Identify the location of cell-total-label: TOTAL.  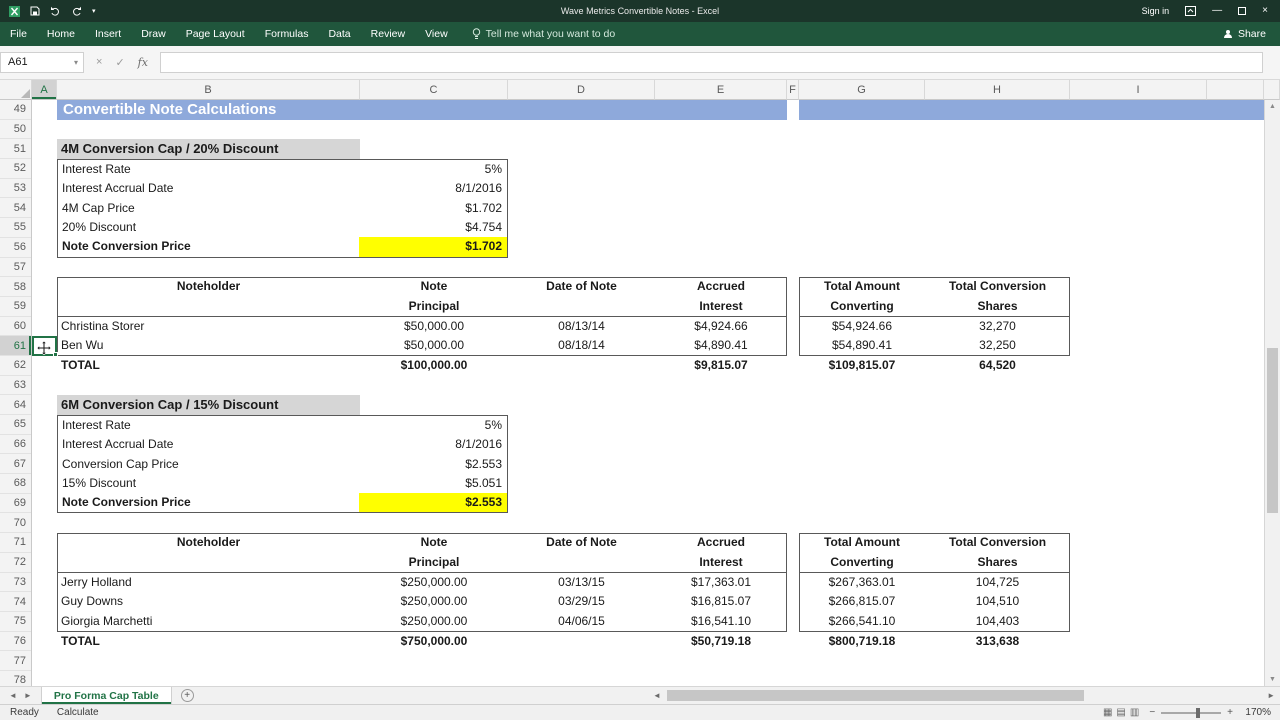
(208, 366).